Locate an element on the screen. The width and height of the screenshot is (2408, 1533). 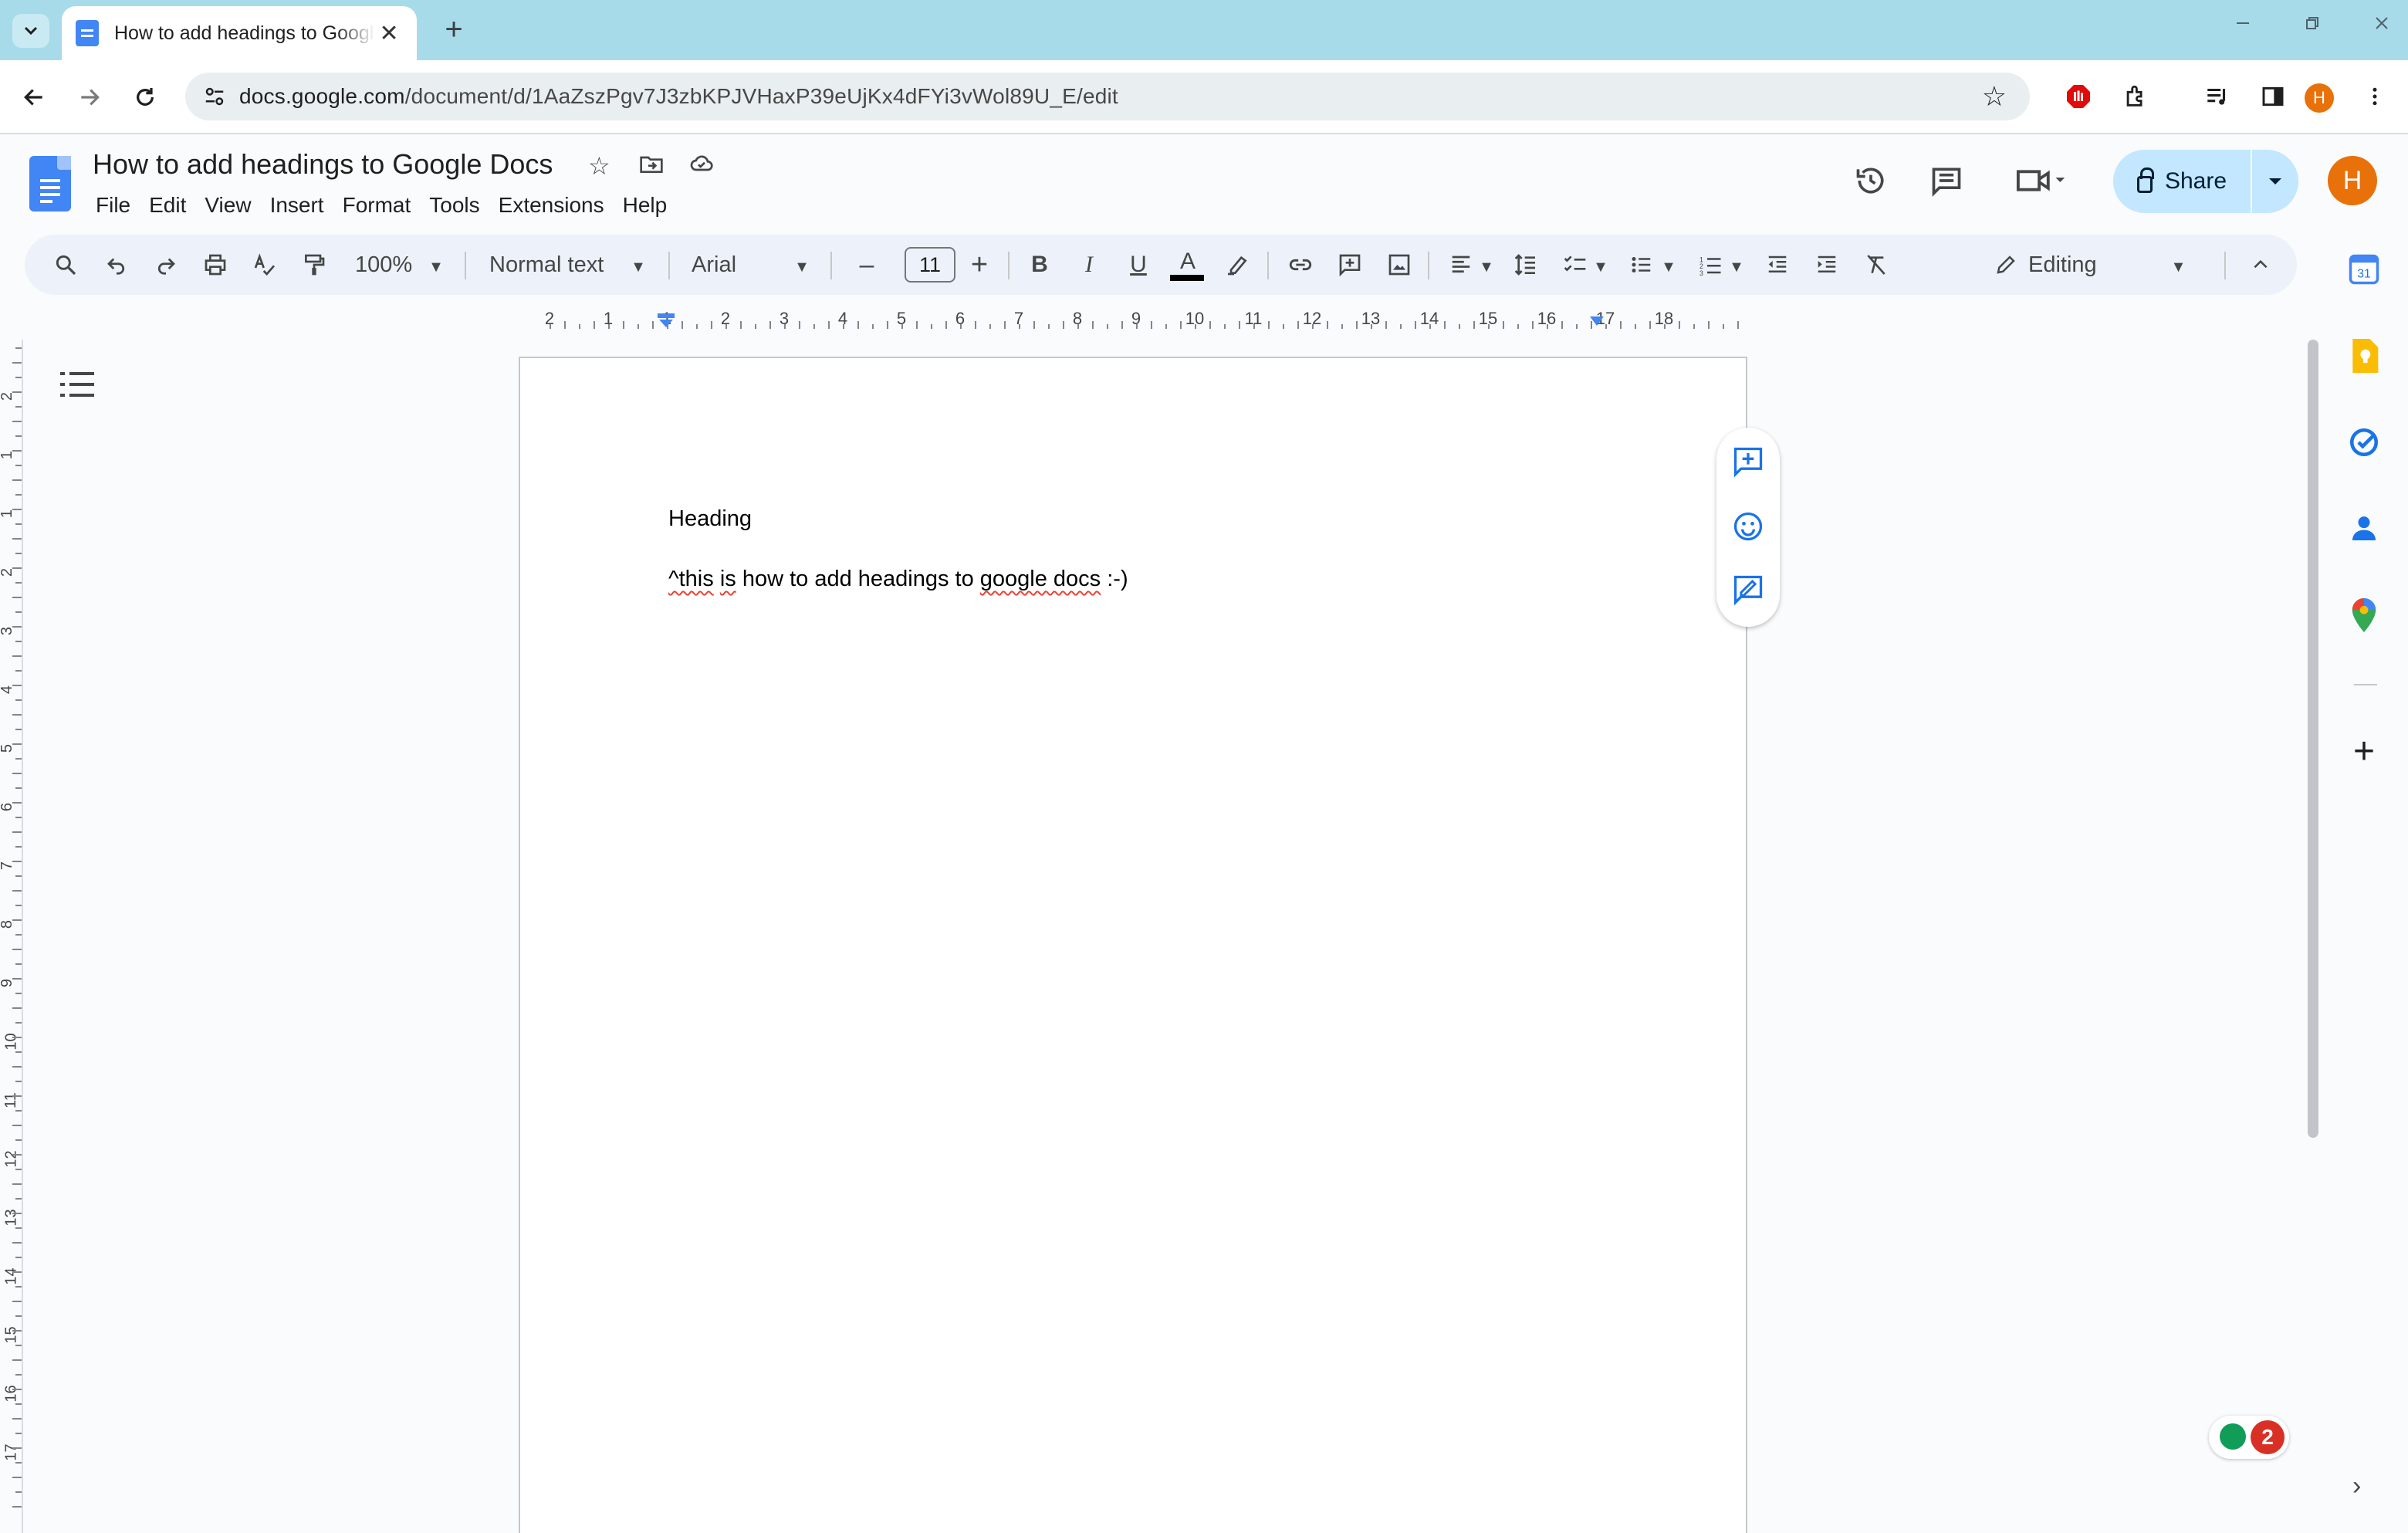
ruler-tick is located at coordinates (682, 325).